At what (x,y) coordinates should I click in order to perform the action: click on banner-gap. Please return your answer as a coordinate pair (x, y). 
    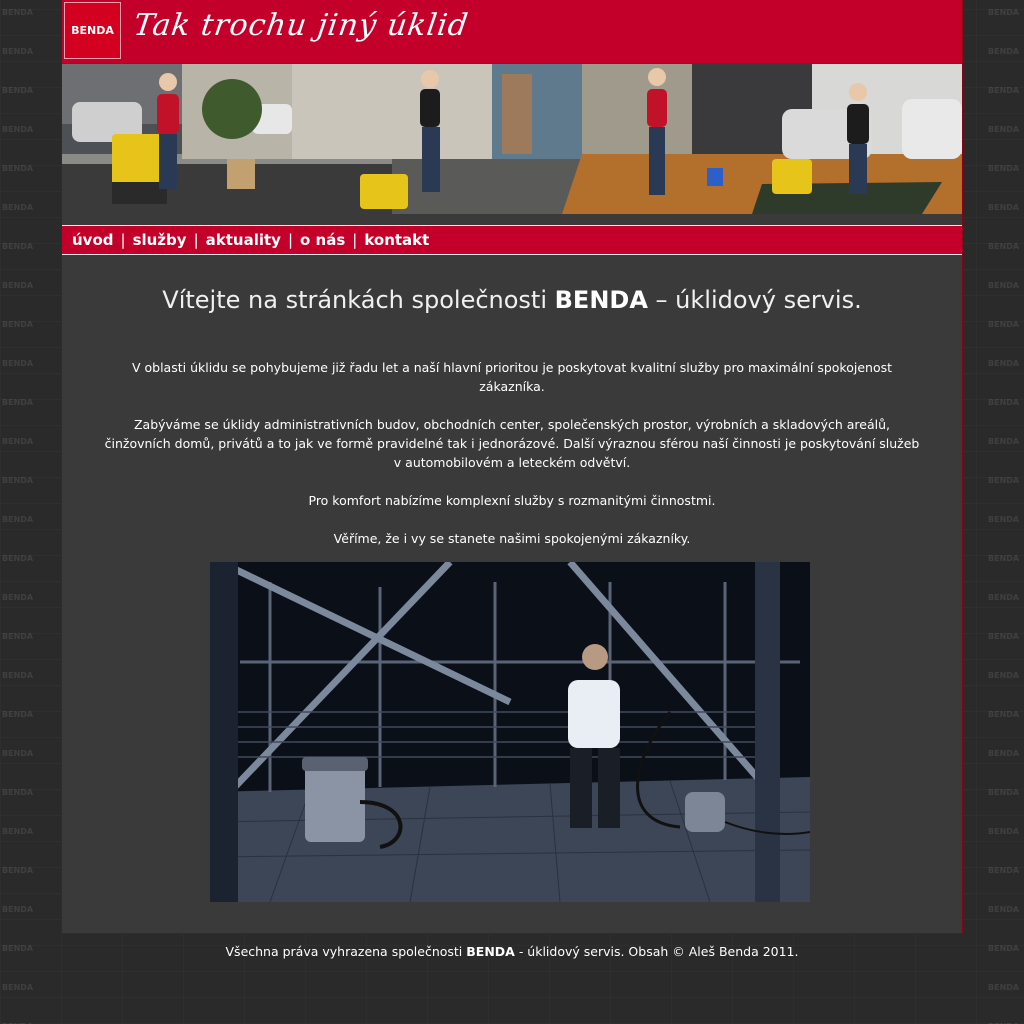
    Looking at the image, I should click on (512, 219).